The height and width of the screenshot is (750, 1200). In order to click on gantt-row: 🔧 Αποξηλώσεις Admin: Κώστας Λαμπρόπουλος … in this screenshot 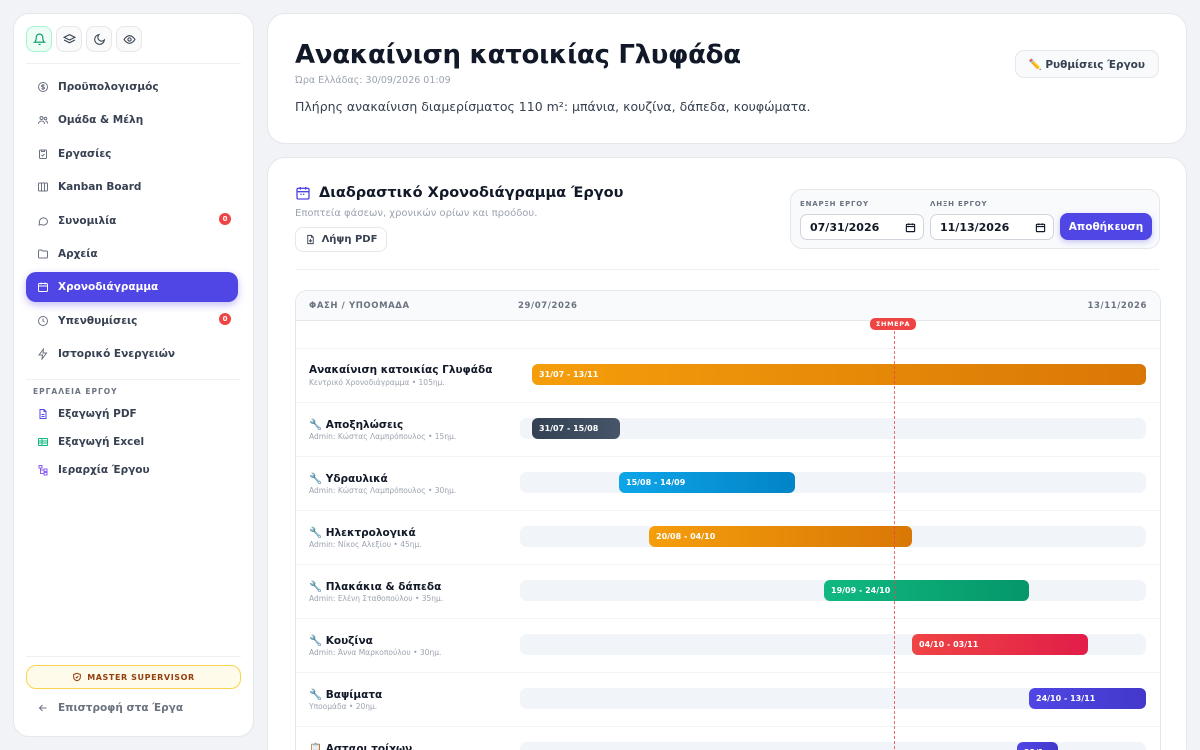, I will do `click(728, 429)`.